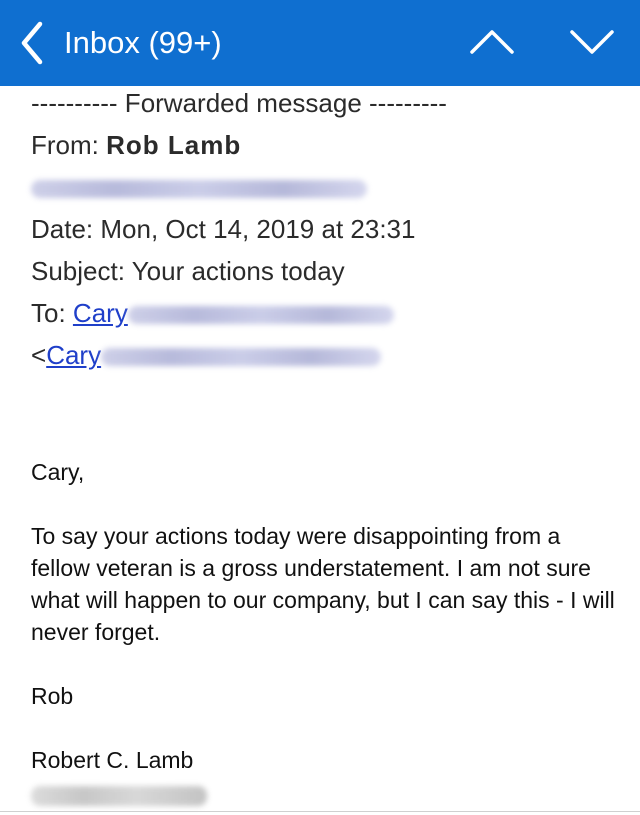  I want to click on chevron-up-icon, so click(492, 42).